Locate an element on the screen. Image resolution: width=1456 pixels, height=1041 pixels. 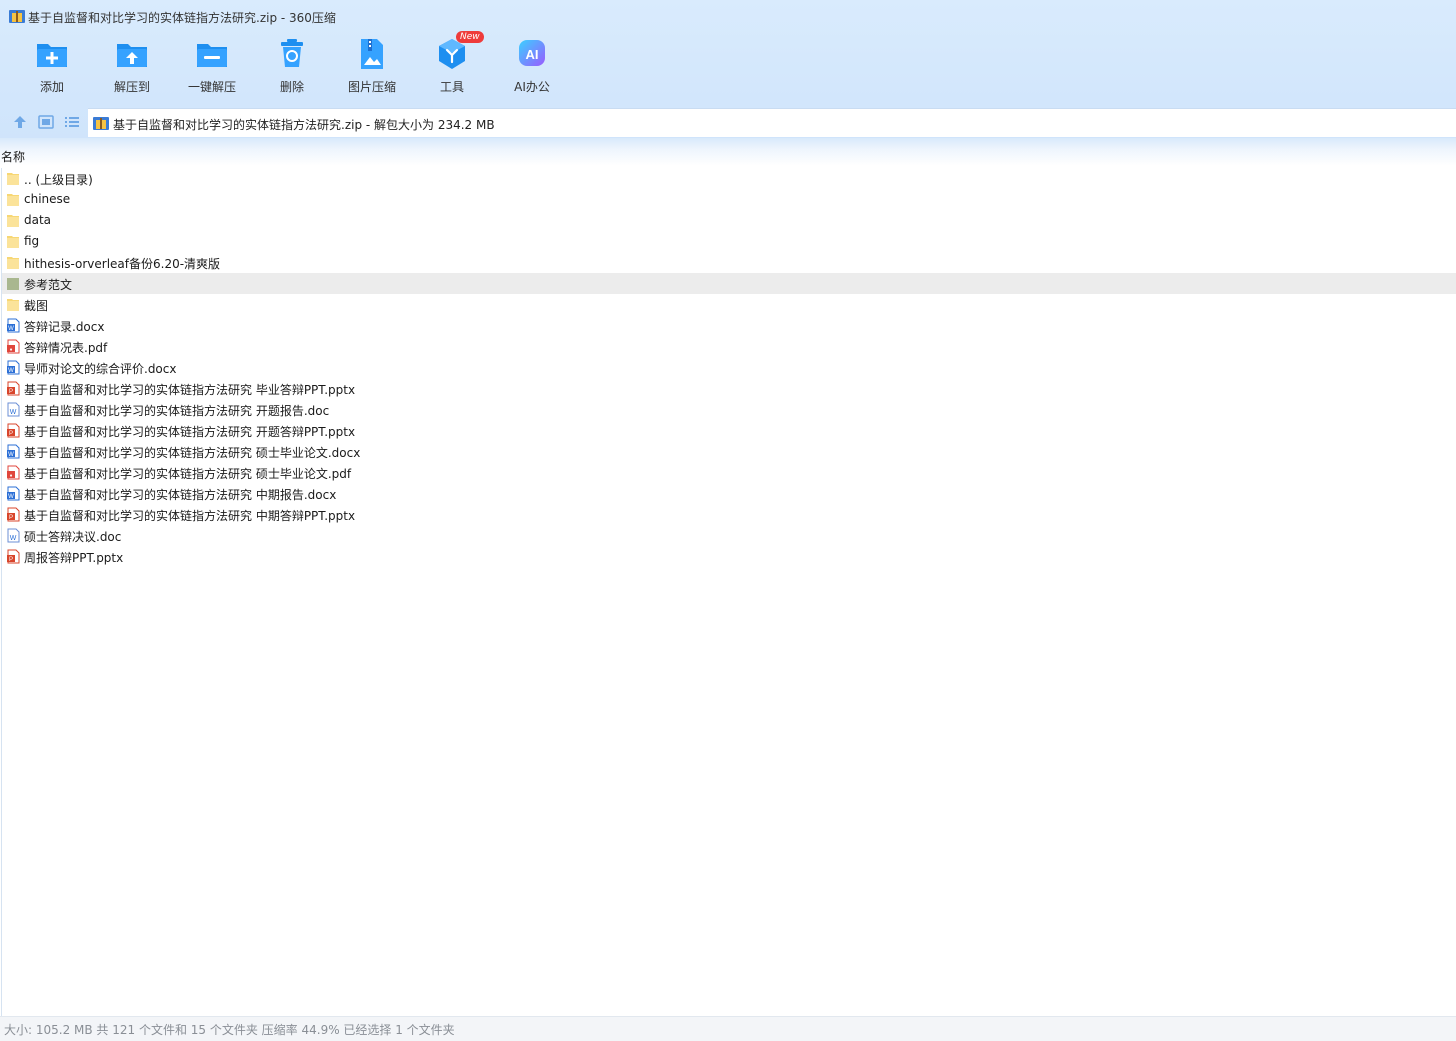
title-bar: 基于自监督和对比学习的实体链指方法研究.zip - 360压缩 is located at coordinates (728, 16).